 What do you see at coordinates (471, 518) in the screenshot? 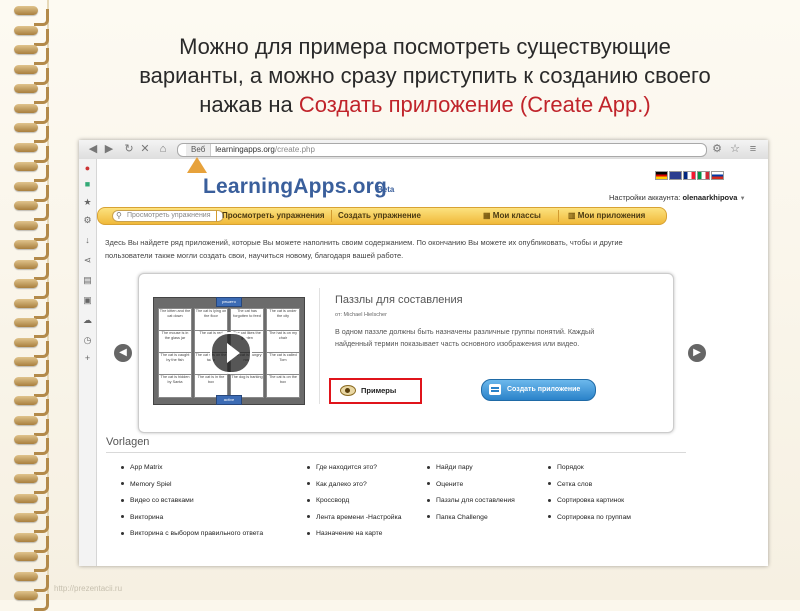
I see `template-link: Папка Challenge` at bounding box center [471, 518].